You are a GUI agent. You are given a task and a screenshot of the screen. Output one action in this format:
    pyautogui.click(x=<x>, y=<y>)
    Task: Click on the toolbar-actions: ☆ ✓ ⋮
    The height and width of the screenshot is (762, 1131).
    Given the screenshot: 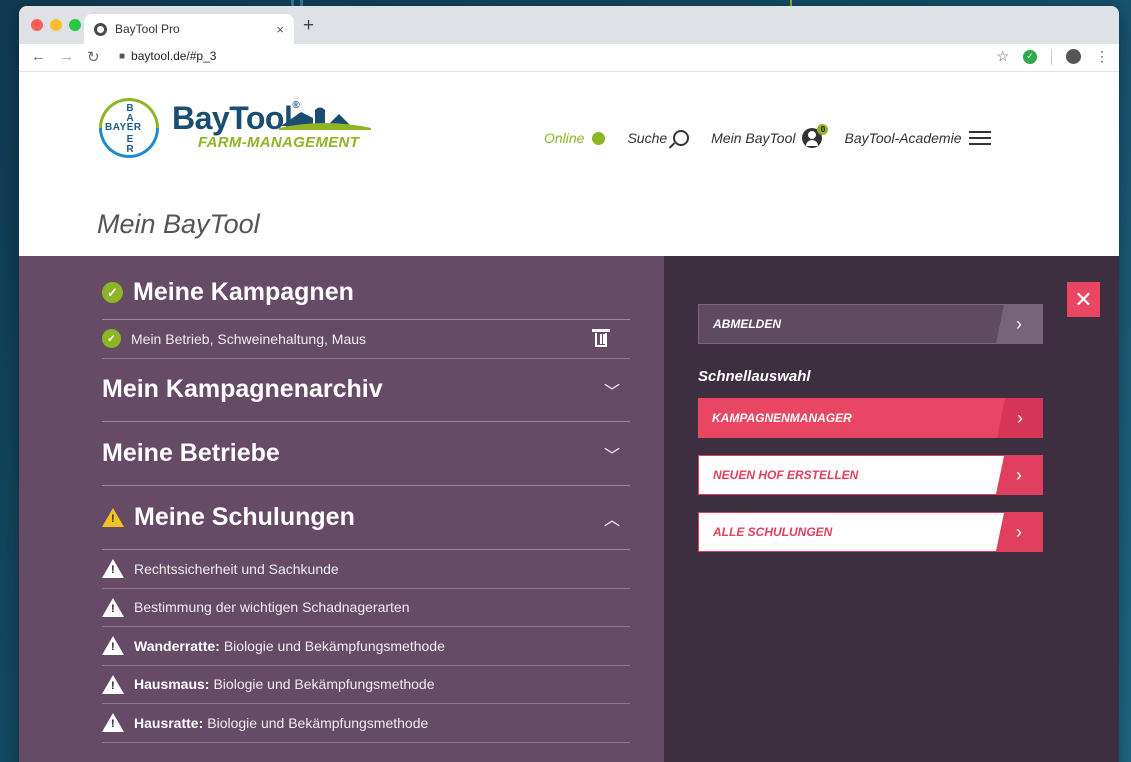 What is the action you would take?
    pyautogui.click(x=1052, y=56)
    